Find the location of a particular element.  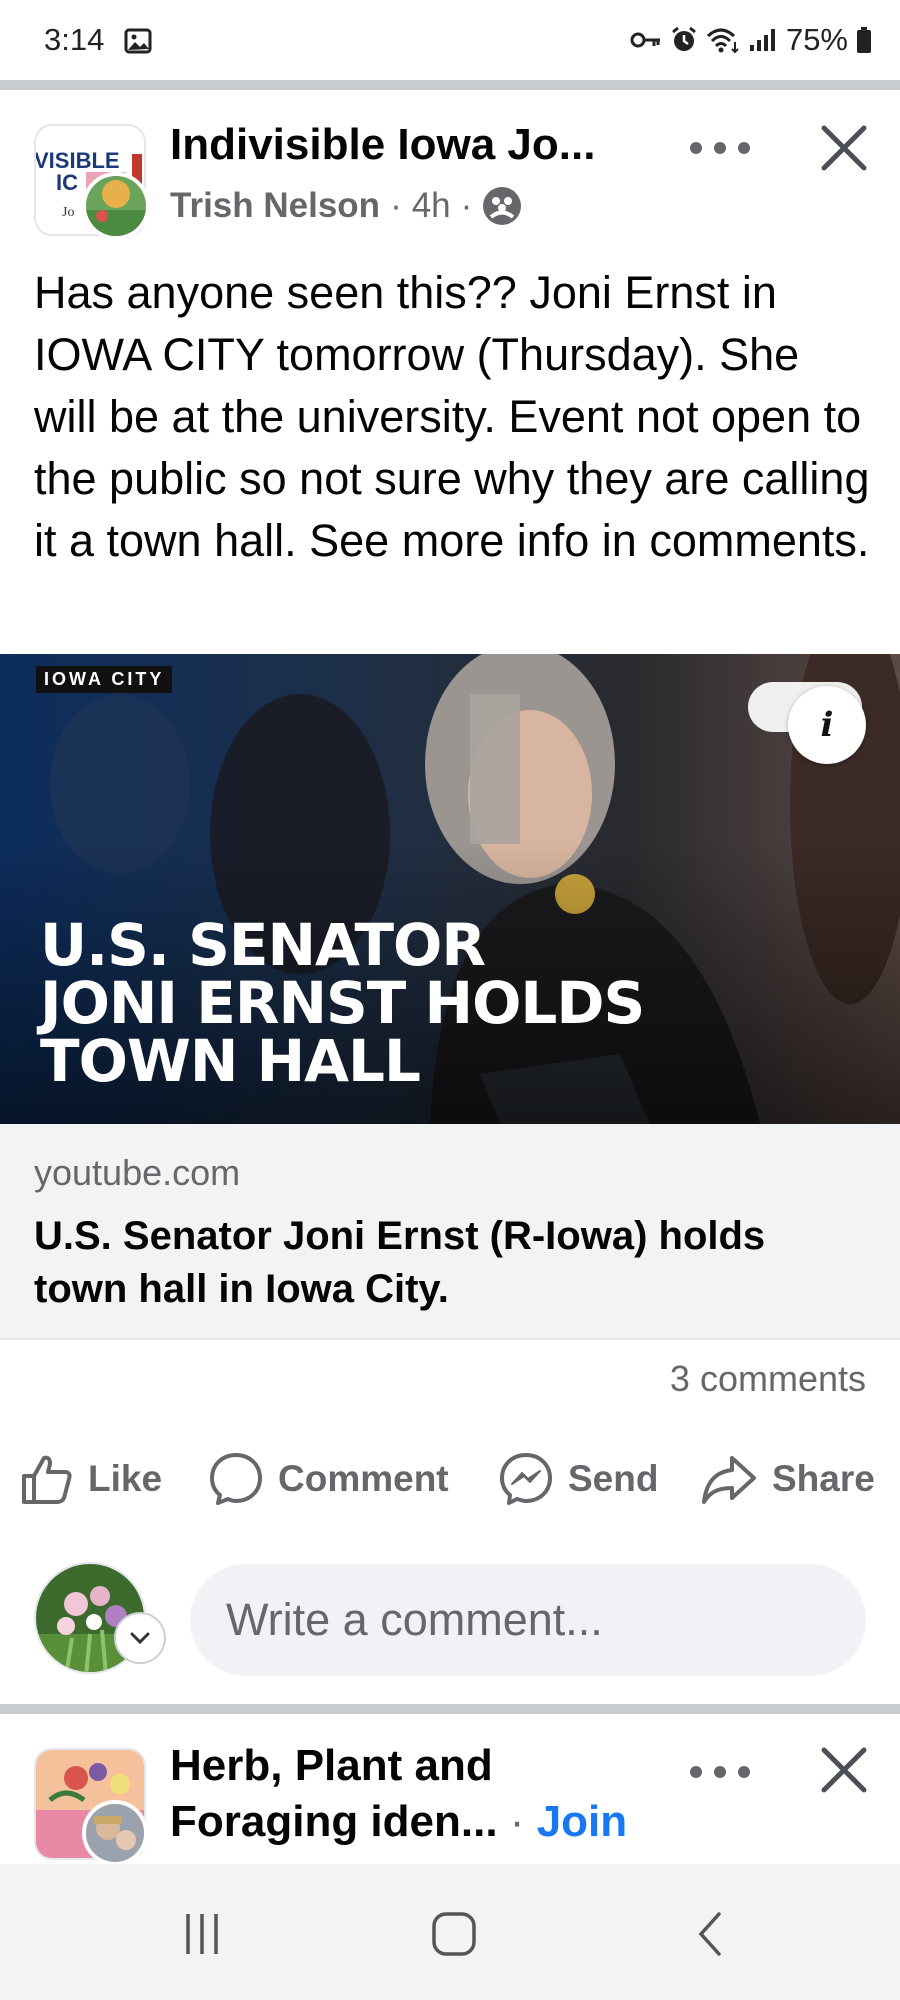

info-button: i is located at coordinates (827, 725).